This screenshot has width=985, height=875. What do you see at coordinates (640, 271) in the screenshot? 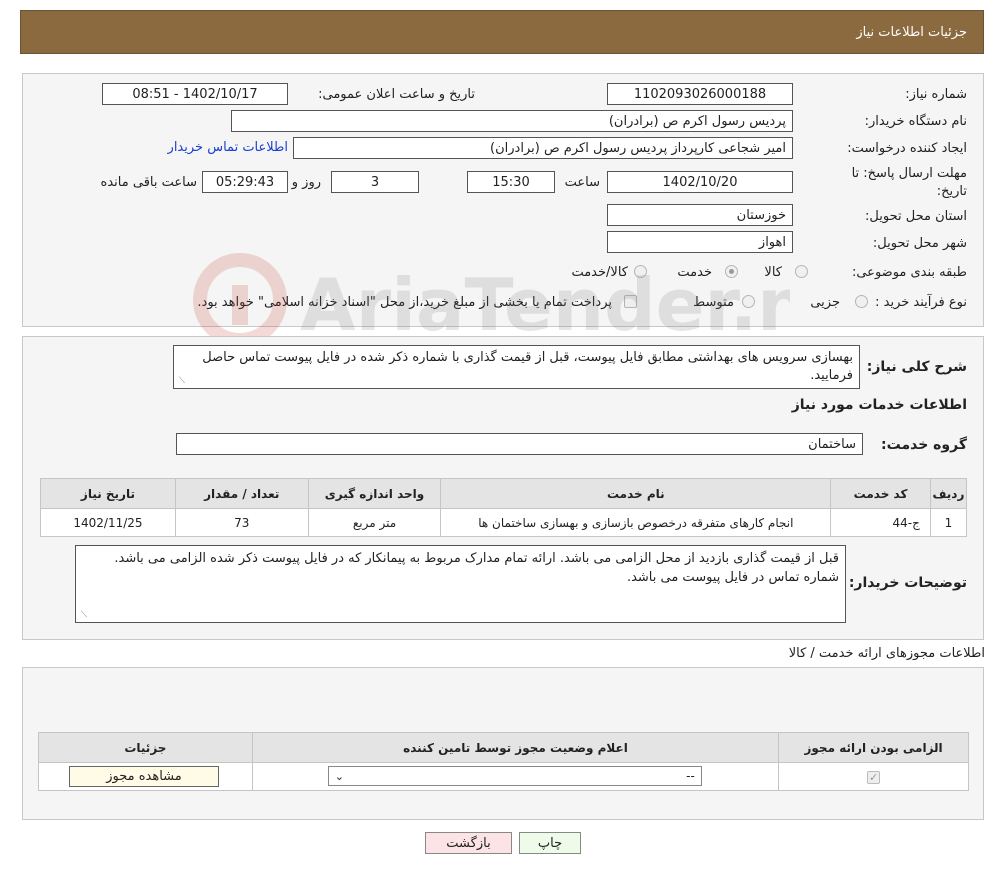
I see `category-radio-goods-service` at bounding box center [640, 271].